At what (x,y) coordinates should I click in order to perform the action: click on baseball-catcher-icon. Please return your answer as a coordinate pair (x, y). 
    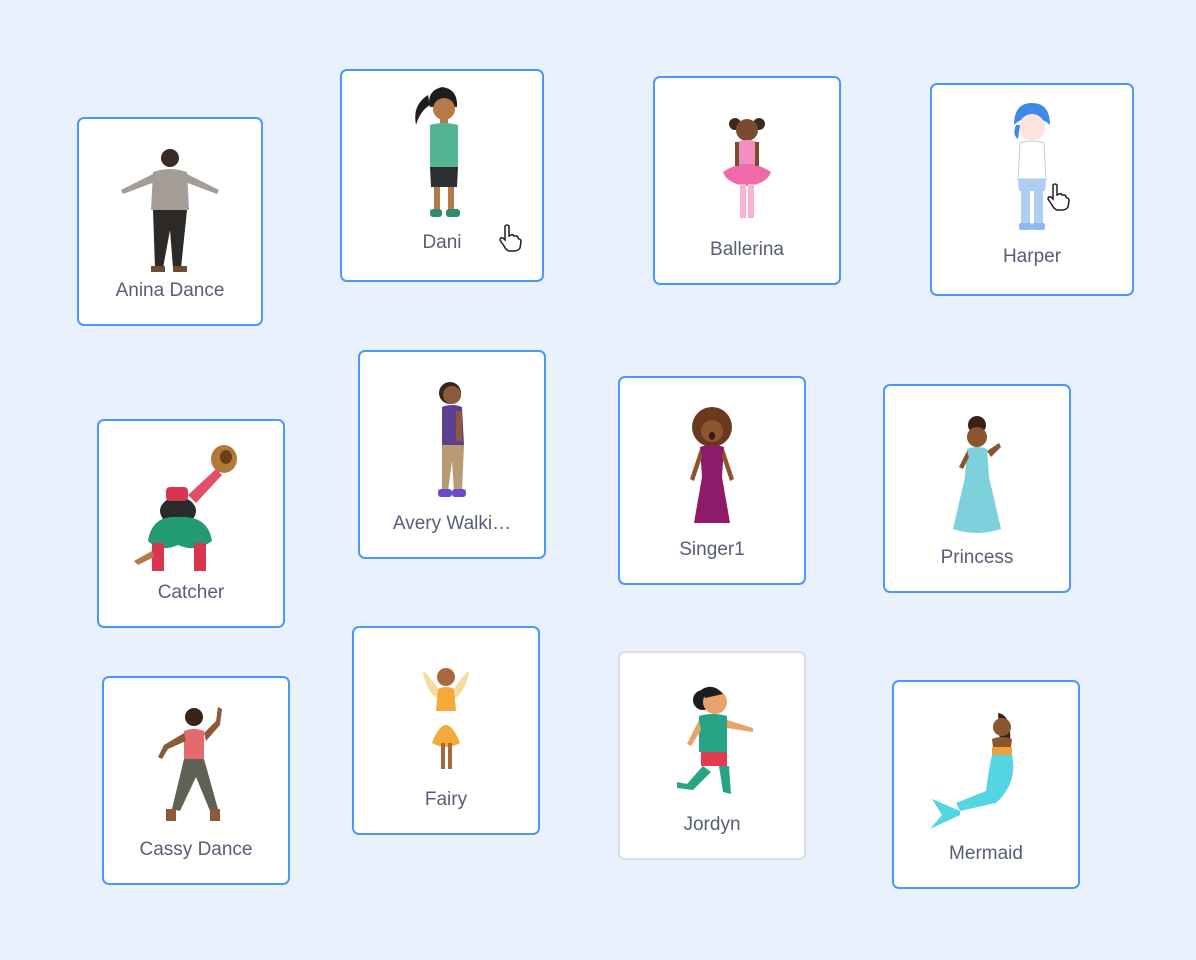
    Looking at the image, I should click on (191, 508).